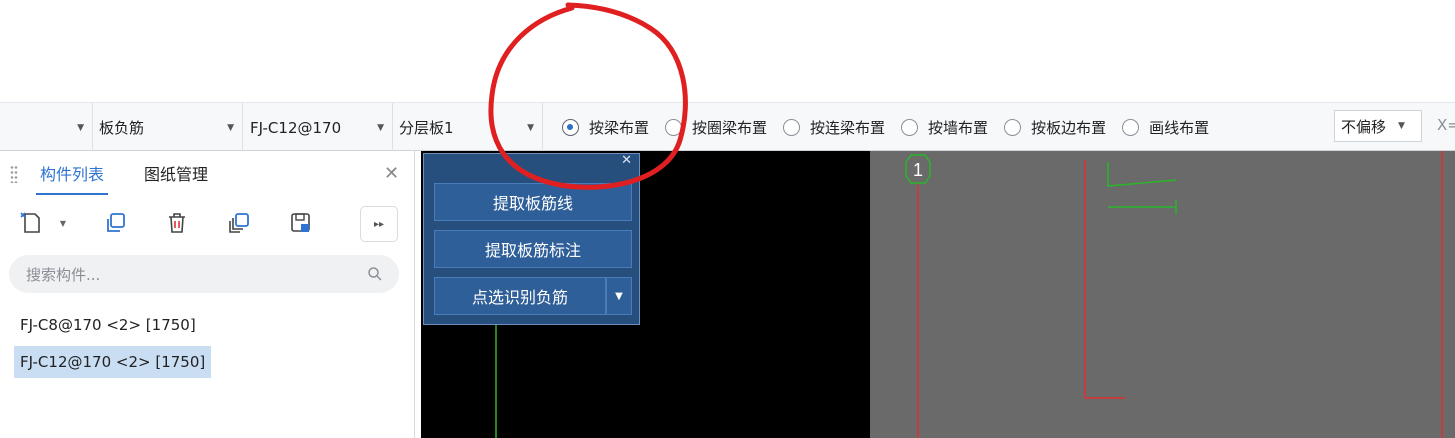 The image size is (1455, 438). I want to click on annotation-overlay, so click(588, 96).